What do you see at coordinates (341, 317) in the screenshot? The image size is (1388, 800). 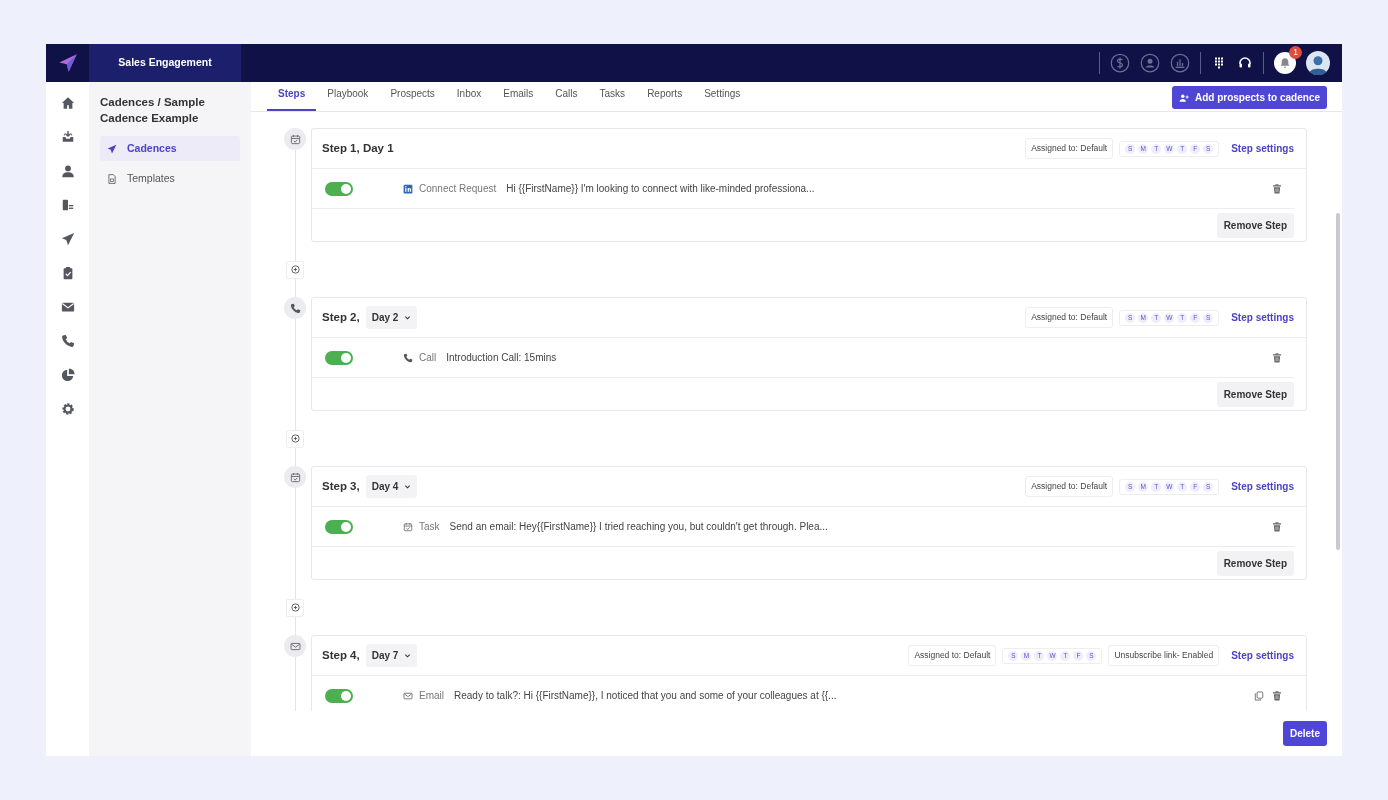 I see `step-title: Step 2,` at bounding box center [341, 317].